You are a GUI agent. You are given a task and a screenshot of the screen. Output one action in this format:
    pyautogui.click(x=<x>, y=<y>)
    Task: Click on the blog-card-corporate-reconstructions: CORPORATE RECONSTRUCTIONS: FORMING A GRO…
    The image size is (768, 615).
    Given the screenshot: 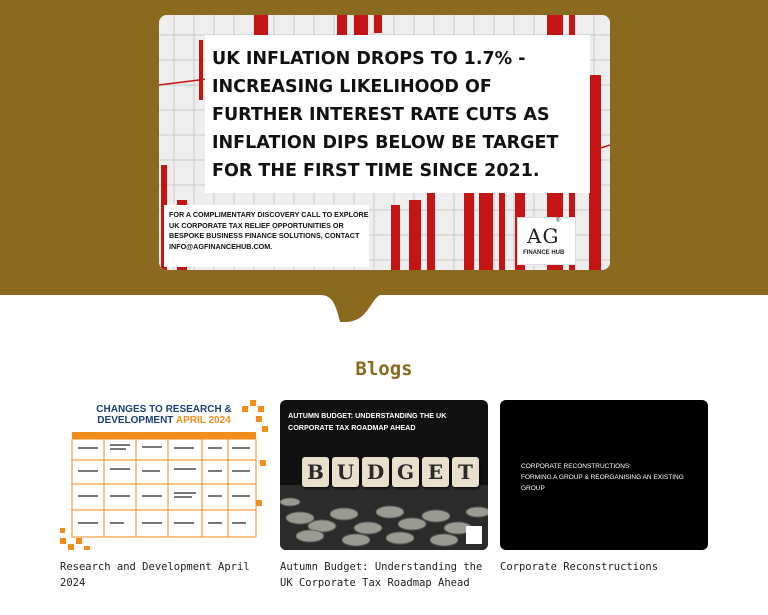 What is the action you would take?
    pyautogui.click(x=604, y=487)
    